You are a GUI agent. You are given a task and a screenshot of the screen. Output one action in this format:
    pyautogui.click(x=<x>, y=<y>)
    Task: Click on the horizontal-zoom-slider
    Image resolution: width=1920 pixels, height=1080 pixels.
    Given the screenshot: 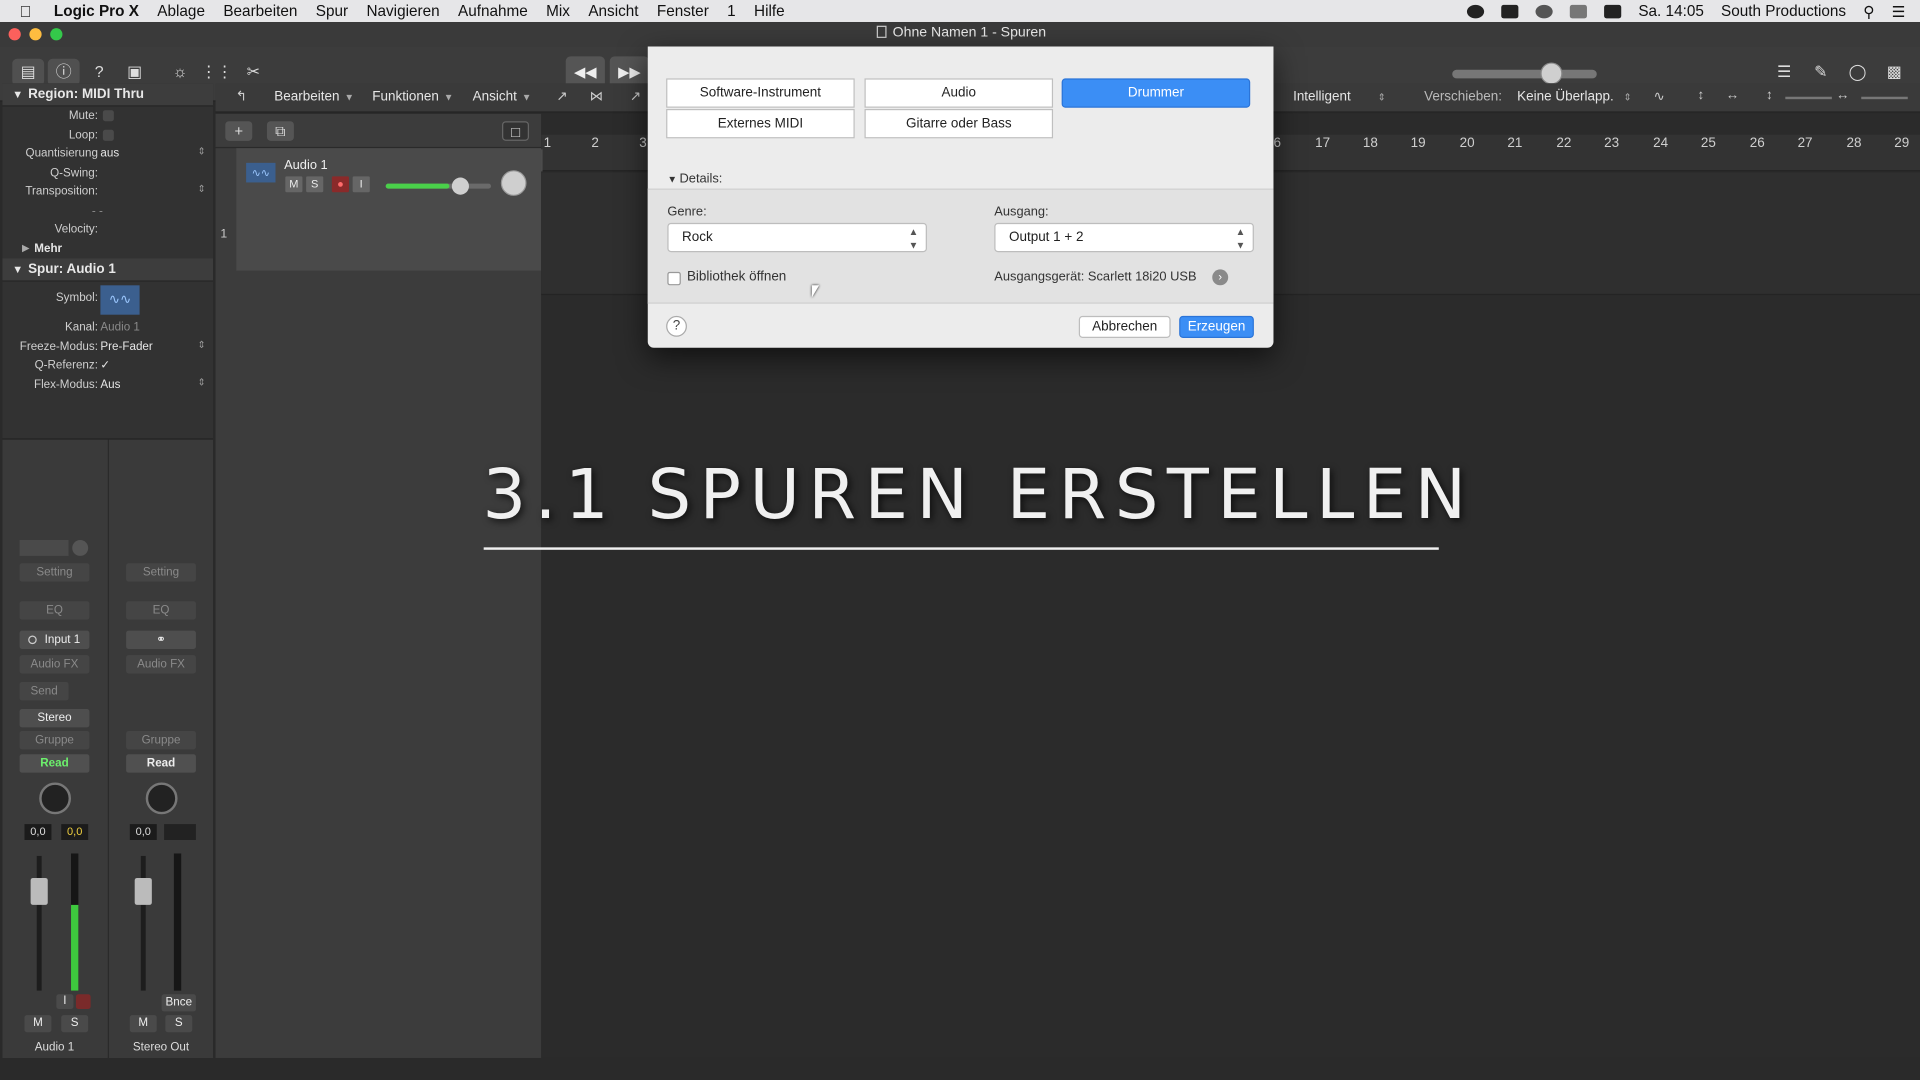 What is the action you would take?
    pyautogui.click(x=1884, y=98)
    